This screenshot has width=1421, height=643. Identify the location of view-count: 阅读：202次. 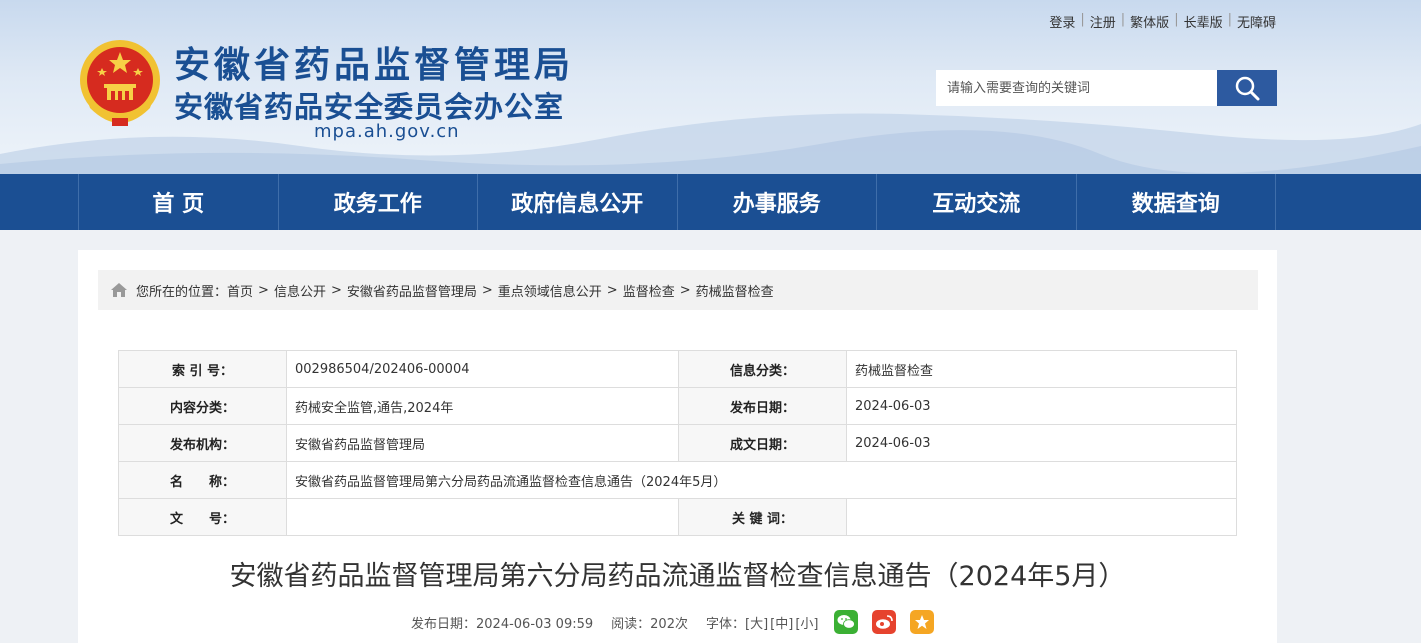
(649, 624).